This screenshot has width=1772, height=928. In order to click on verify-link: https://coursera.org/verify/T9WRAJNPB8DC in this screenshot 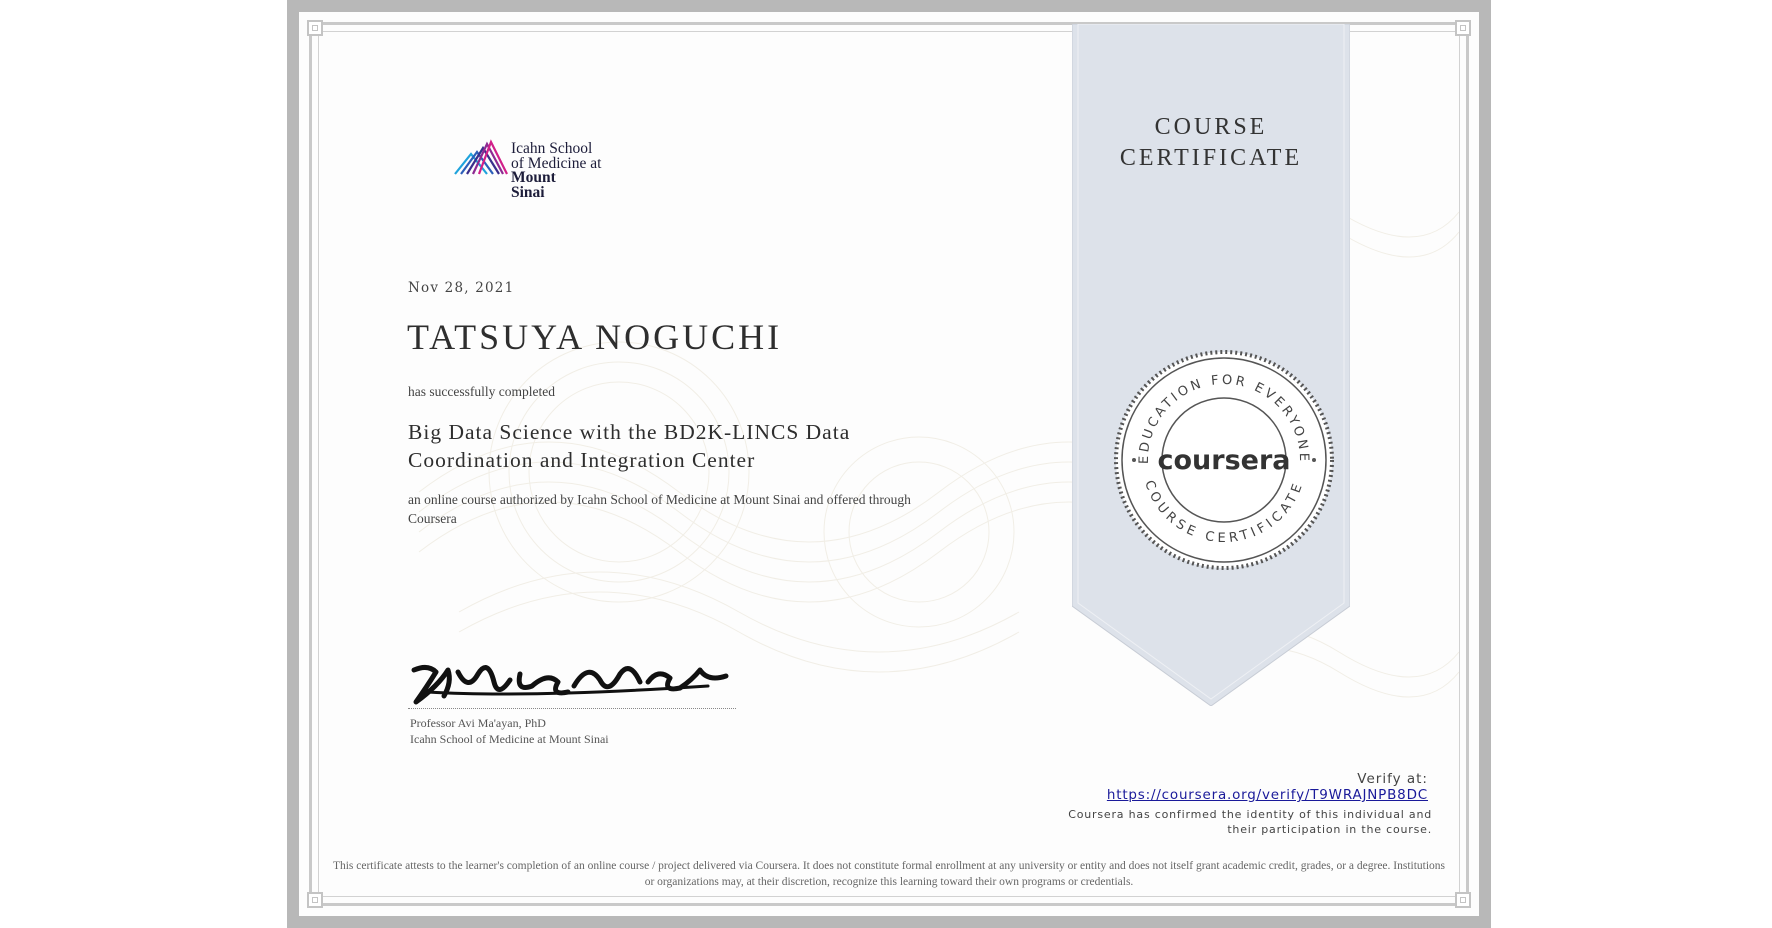, I will do `click(1267, 795)`.